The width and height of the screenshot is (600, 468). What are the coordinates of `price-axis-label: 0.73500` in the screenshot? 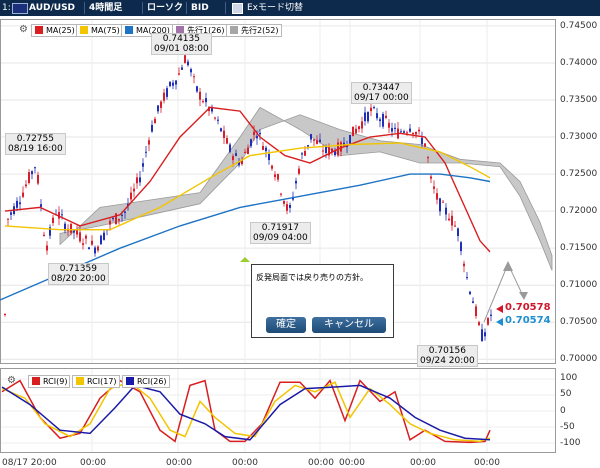 It's located at (579, 100).